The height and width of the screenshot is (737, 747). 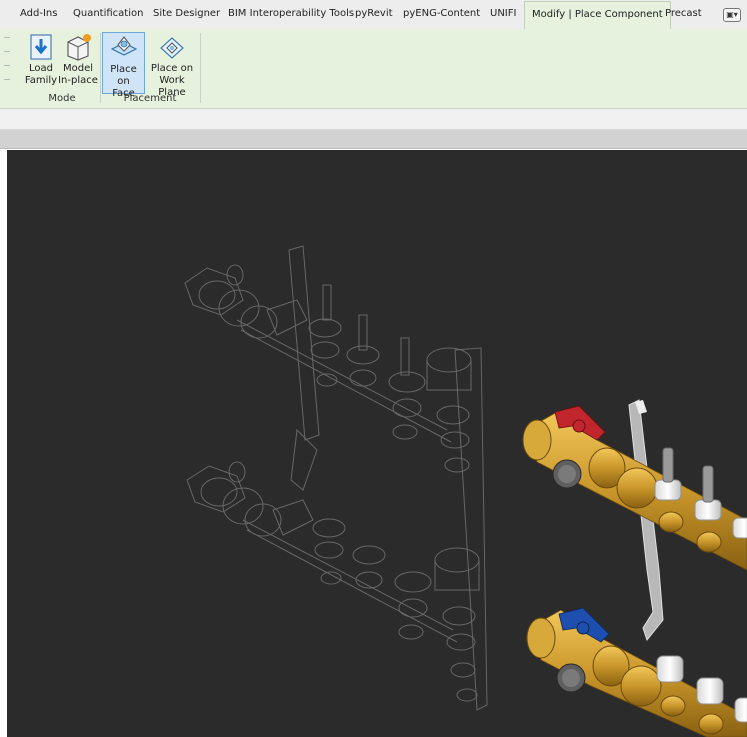 What do you see at coordinates (373, 119) in the screenshot?
I see `options-bar` at bounding box center [373, 119].